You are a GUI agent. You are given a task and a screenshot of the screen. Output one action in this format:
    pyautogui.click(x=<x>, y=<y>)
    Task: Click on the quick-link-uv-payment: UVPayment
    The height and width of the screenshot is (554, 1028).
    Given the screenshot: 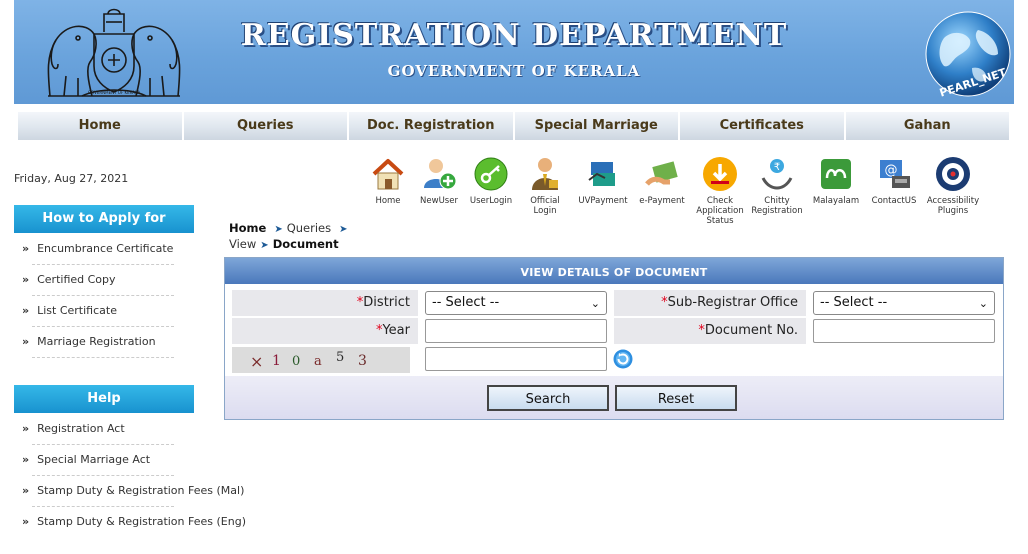 What is the action you would take?
    pyautogui.click(x=603, y=181)
    